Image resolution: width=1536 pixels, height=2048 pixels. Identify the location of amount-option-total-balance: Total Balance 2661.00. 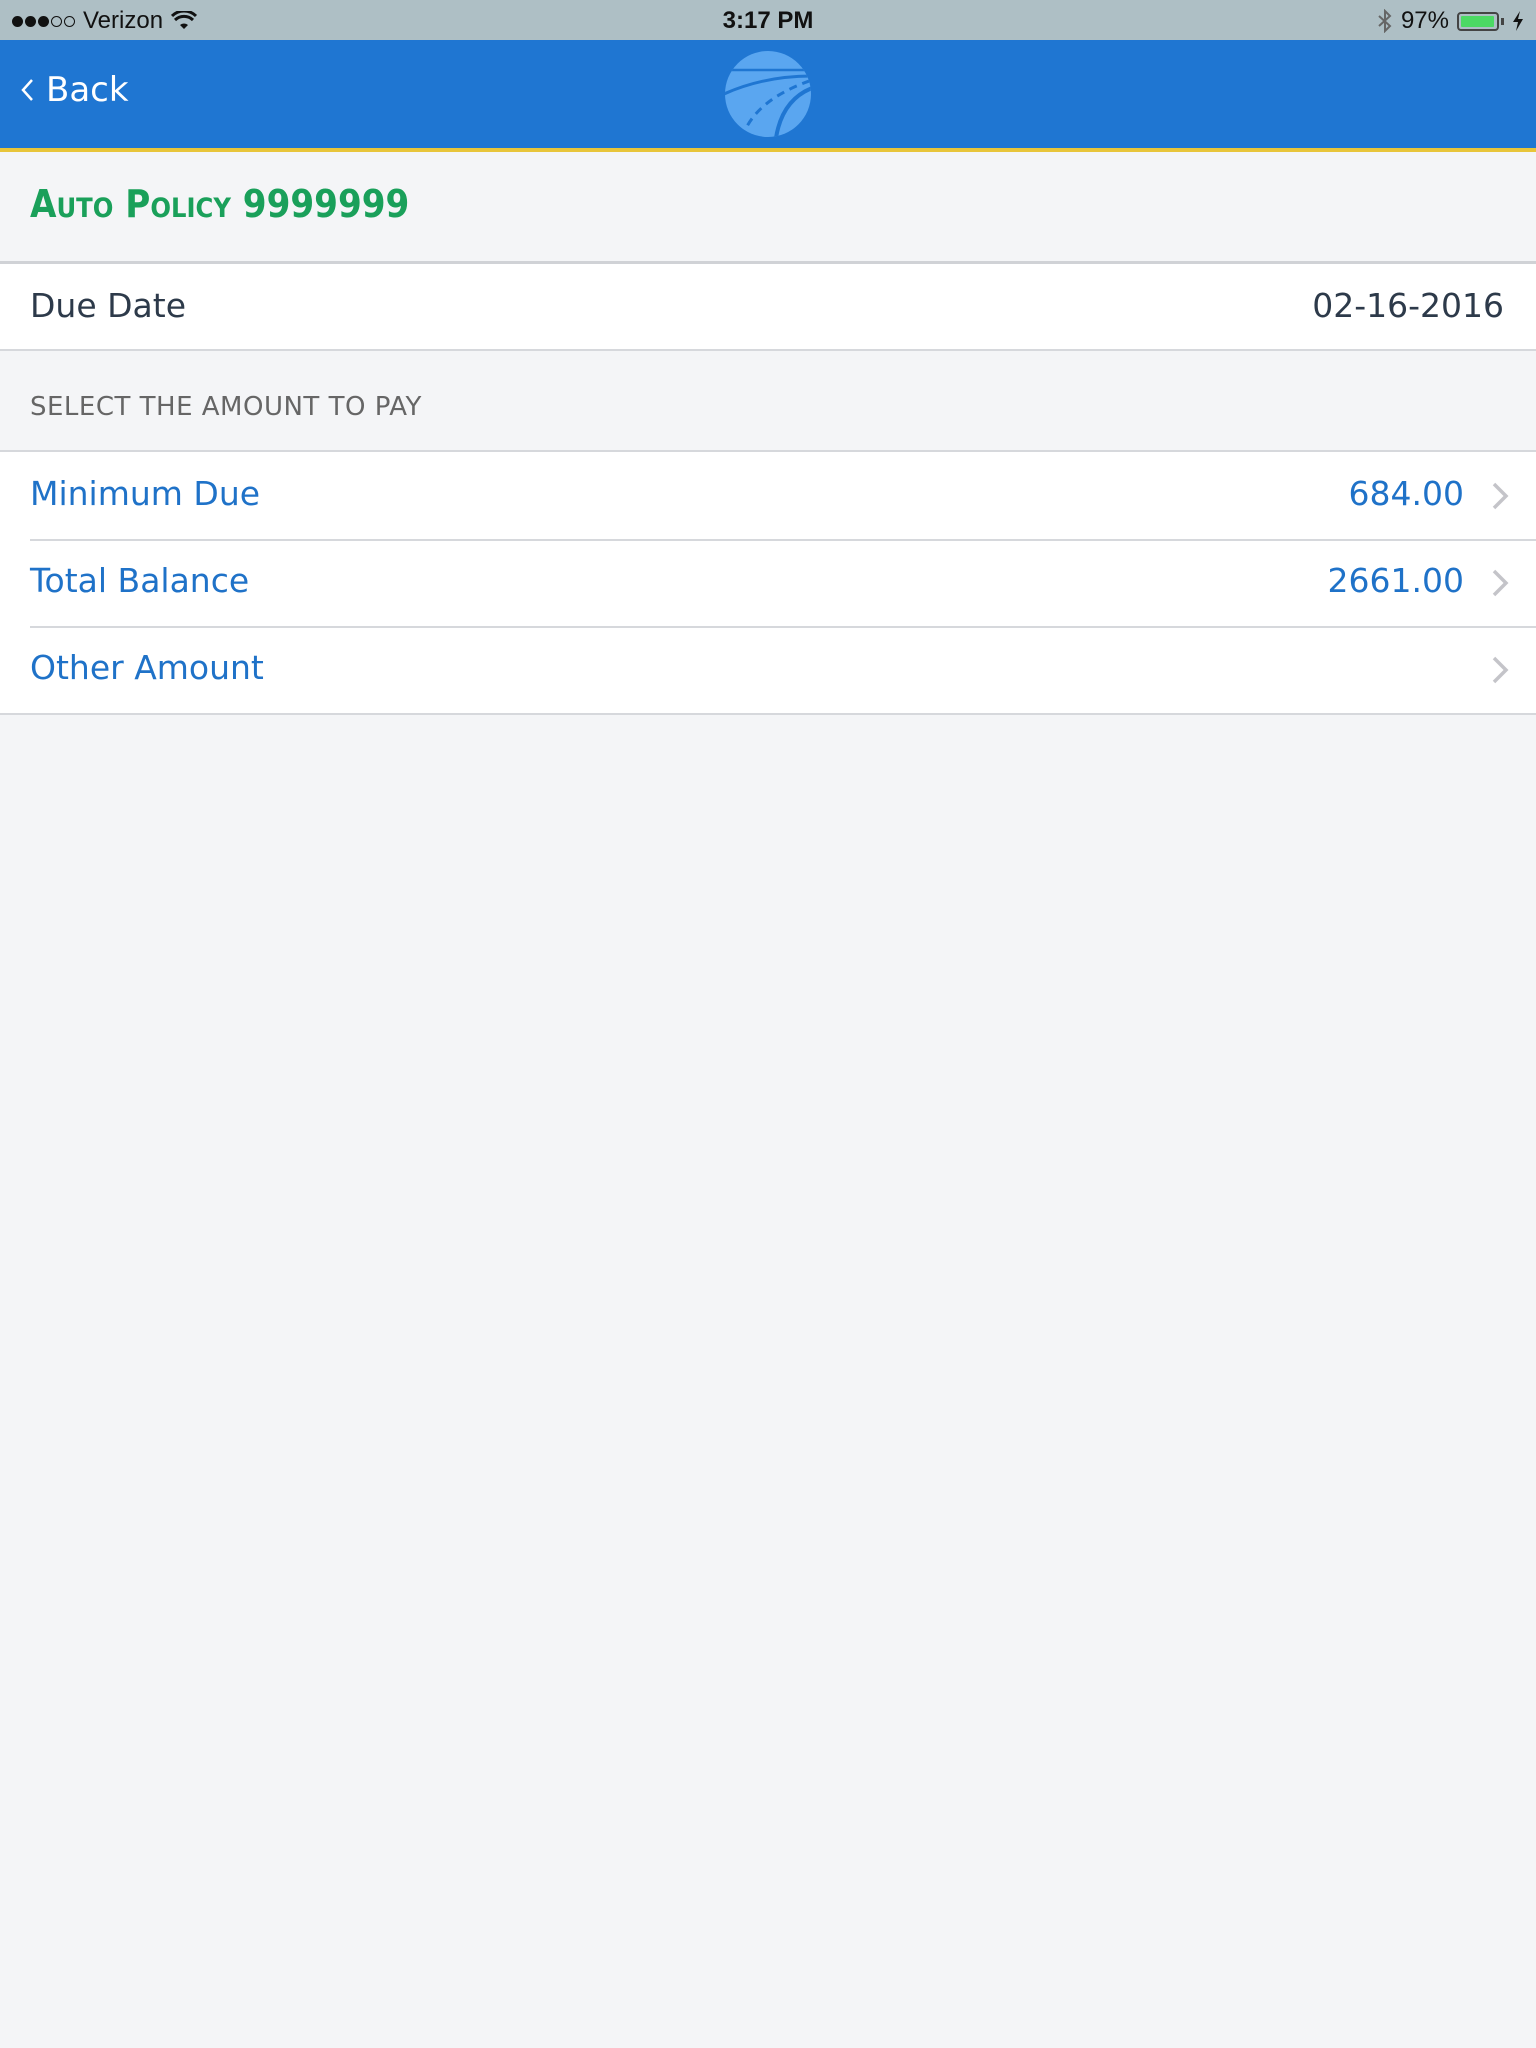
(768, 582).